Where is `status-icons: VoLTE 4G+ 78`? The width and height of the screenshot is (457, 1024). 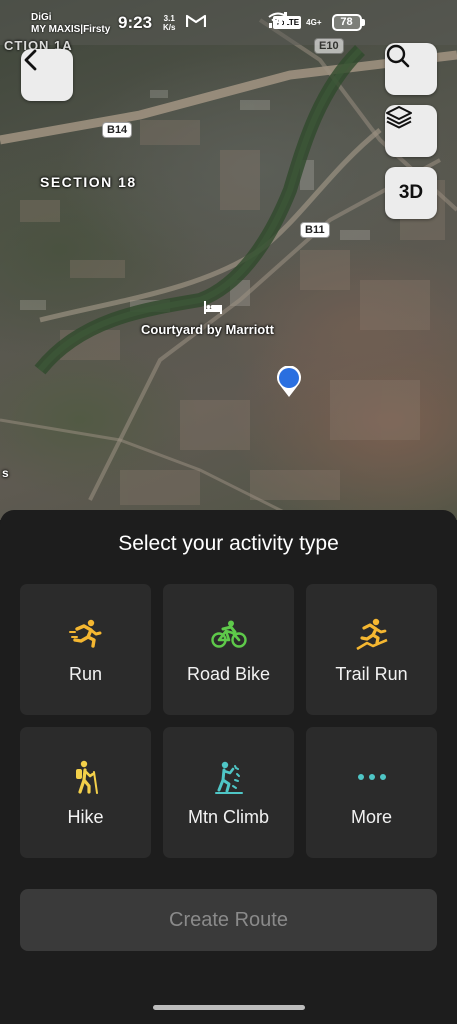
status-icons: VoLTE 4G+ 78 is located at coordinates (316, 22).